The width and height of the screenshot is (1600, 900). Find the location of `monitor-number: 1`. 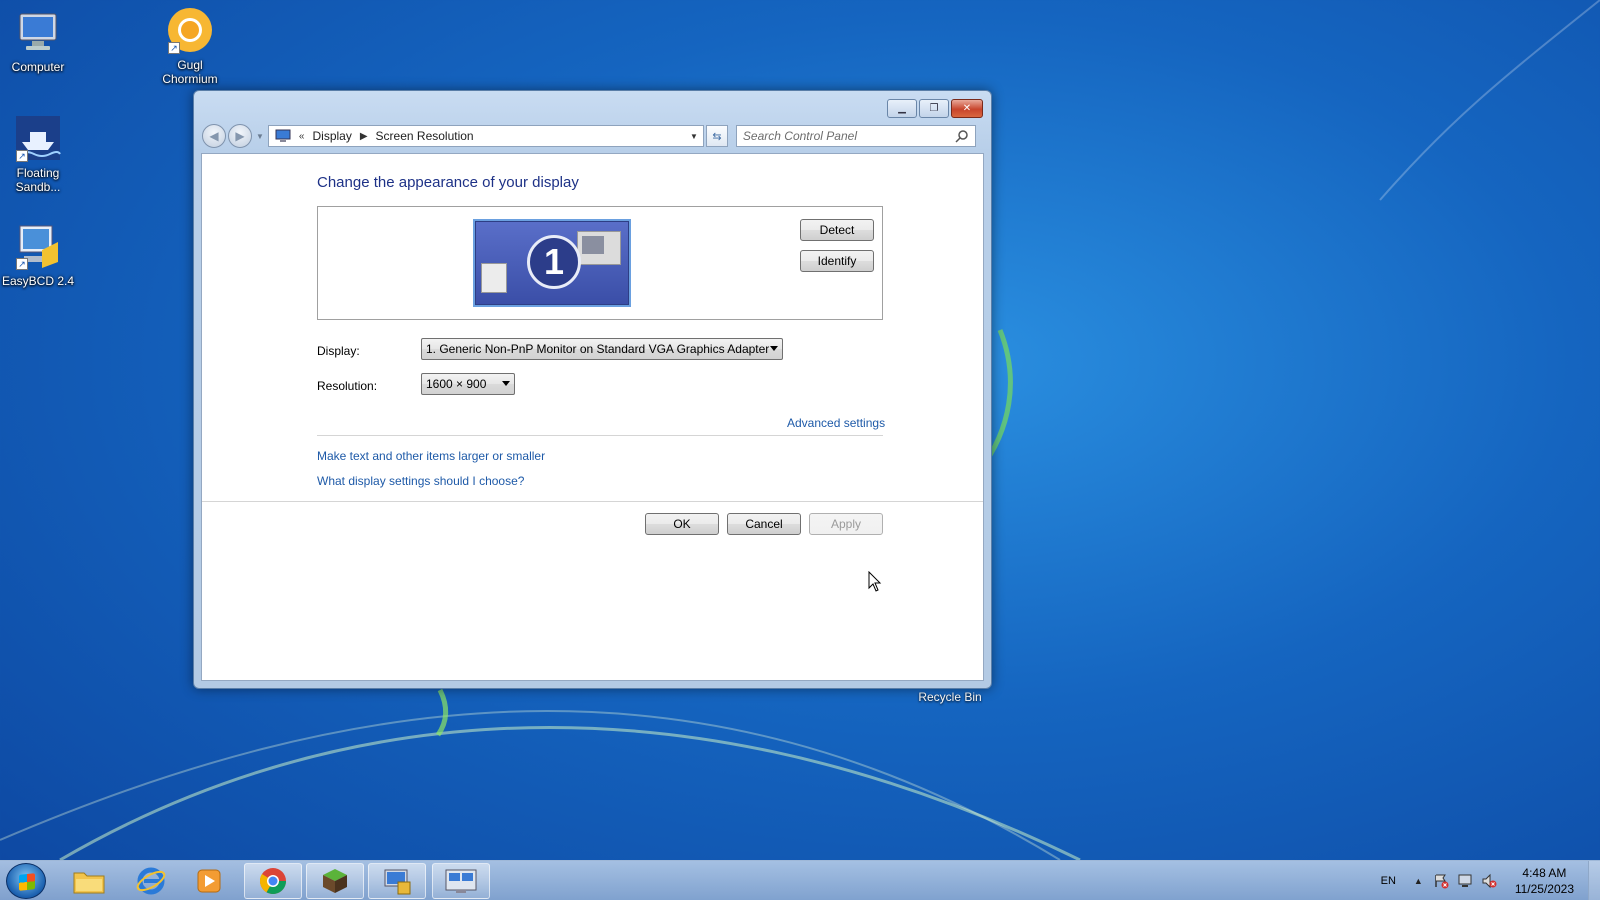

monitor-number: 1 is located at coordinates (554, 262).